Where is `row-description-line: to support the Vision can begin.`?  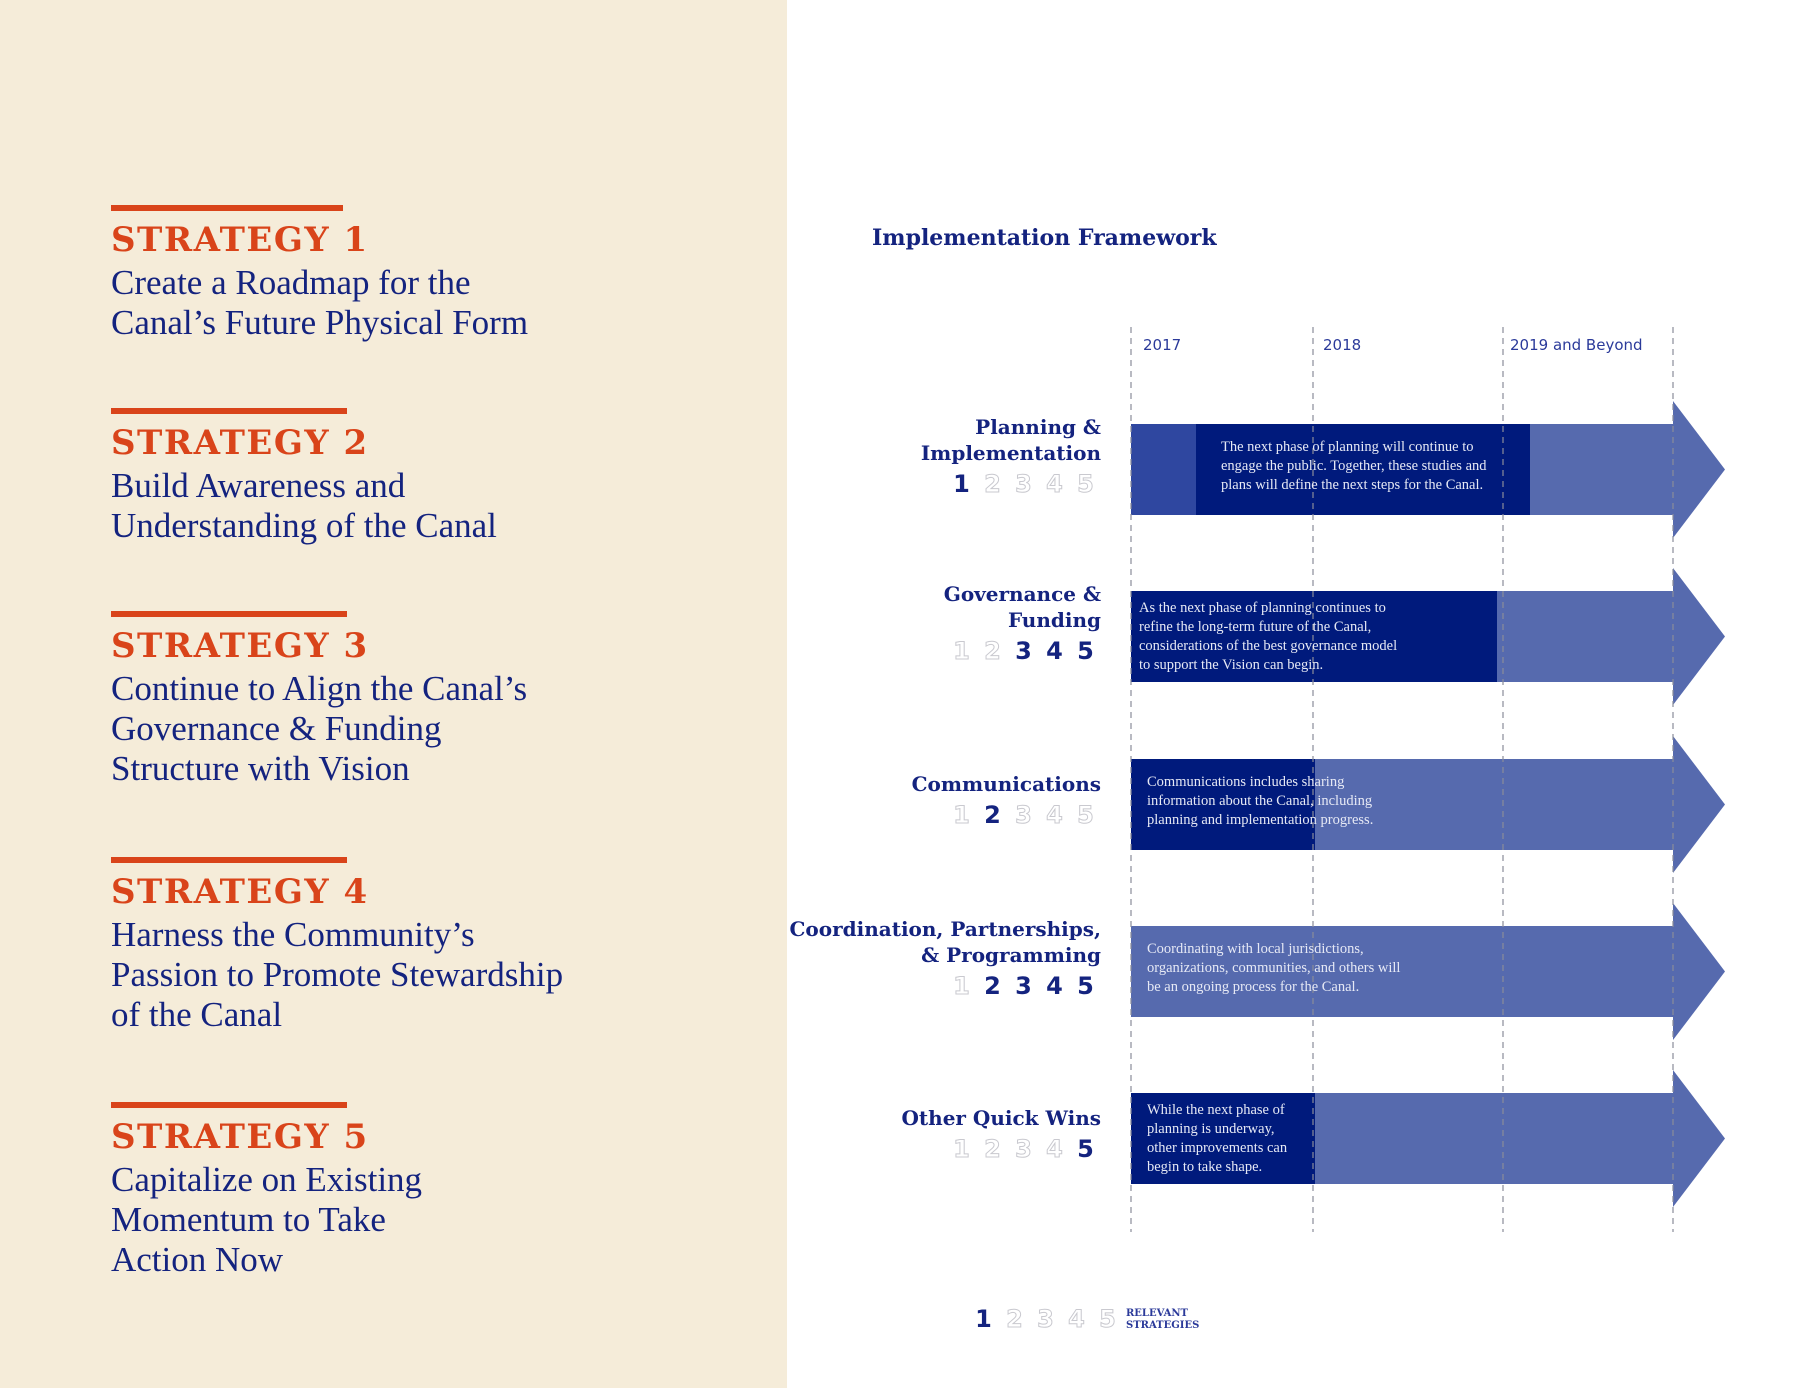 row-description-line: to support the Vision can begin. is located at coordinates (1231, 665).